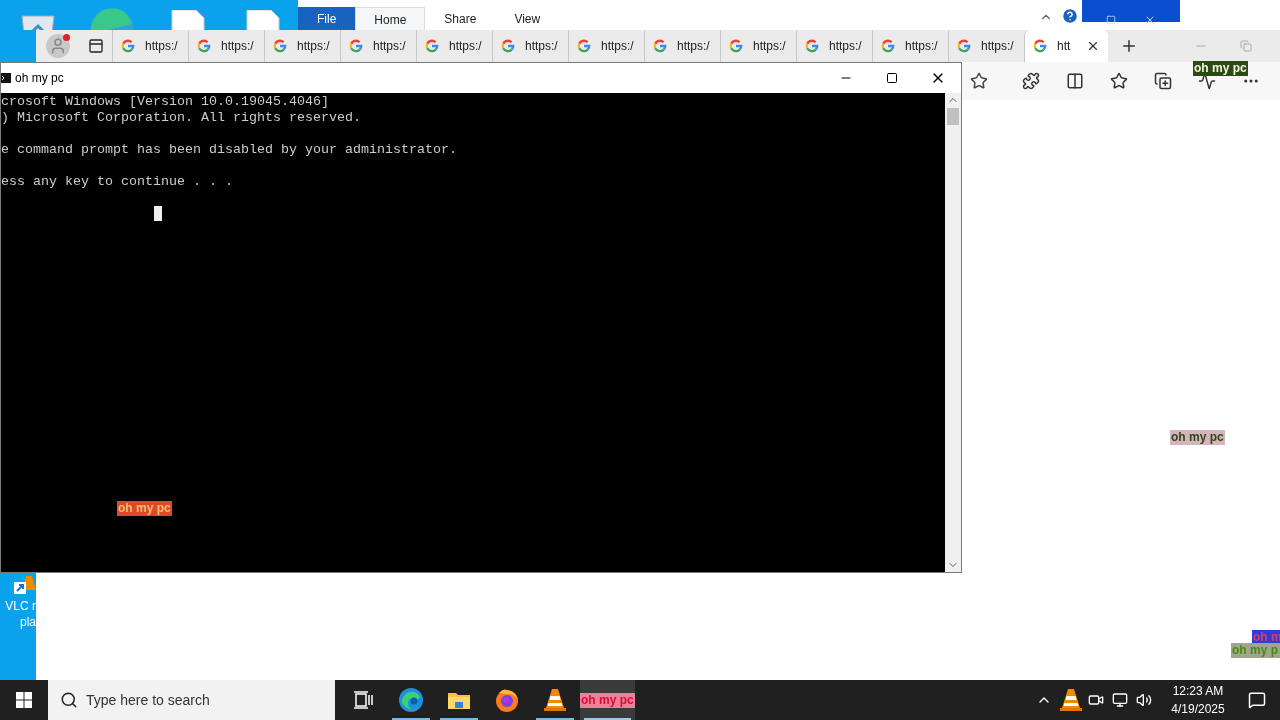 This screenshot has height=720, width=1280. I want to click on collections-icon, so click(1163, 81).